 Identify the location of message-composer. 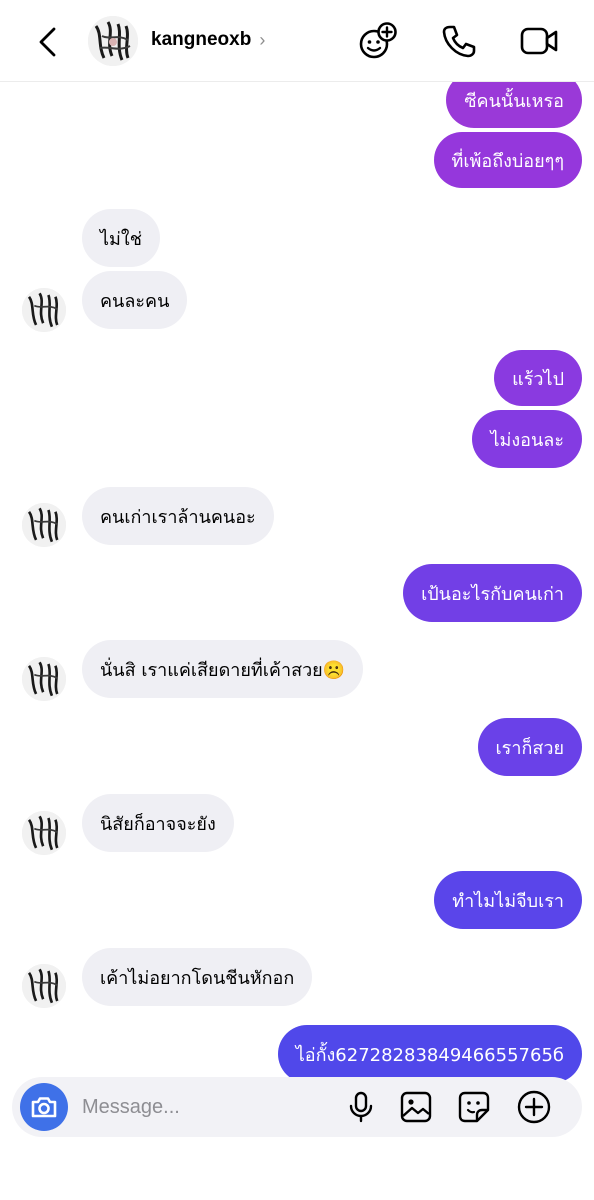
(297, 1107).